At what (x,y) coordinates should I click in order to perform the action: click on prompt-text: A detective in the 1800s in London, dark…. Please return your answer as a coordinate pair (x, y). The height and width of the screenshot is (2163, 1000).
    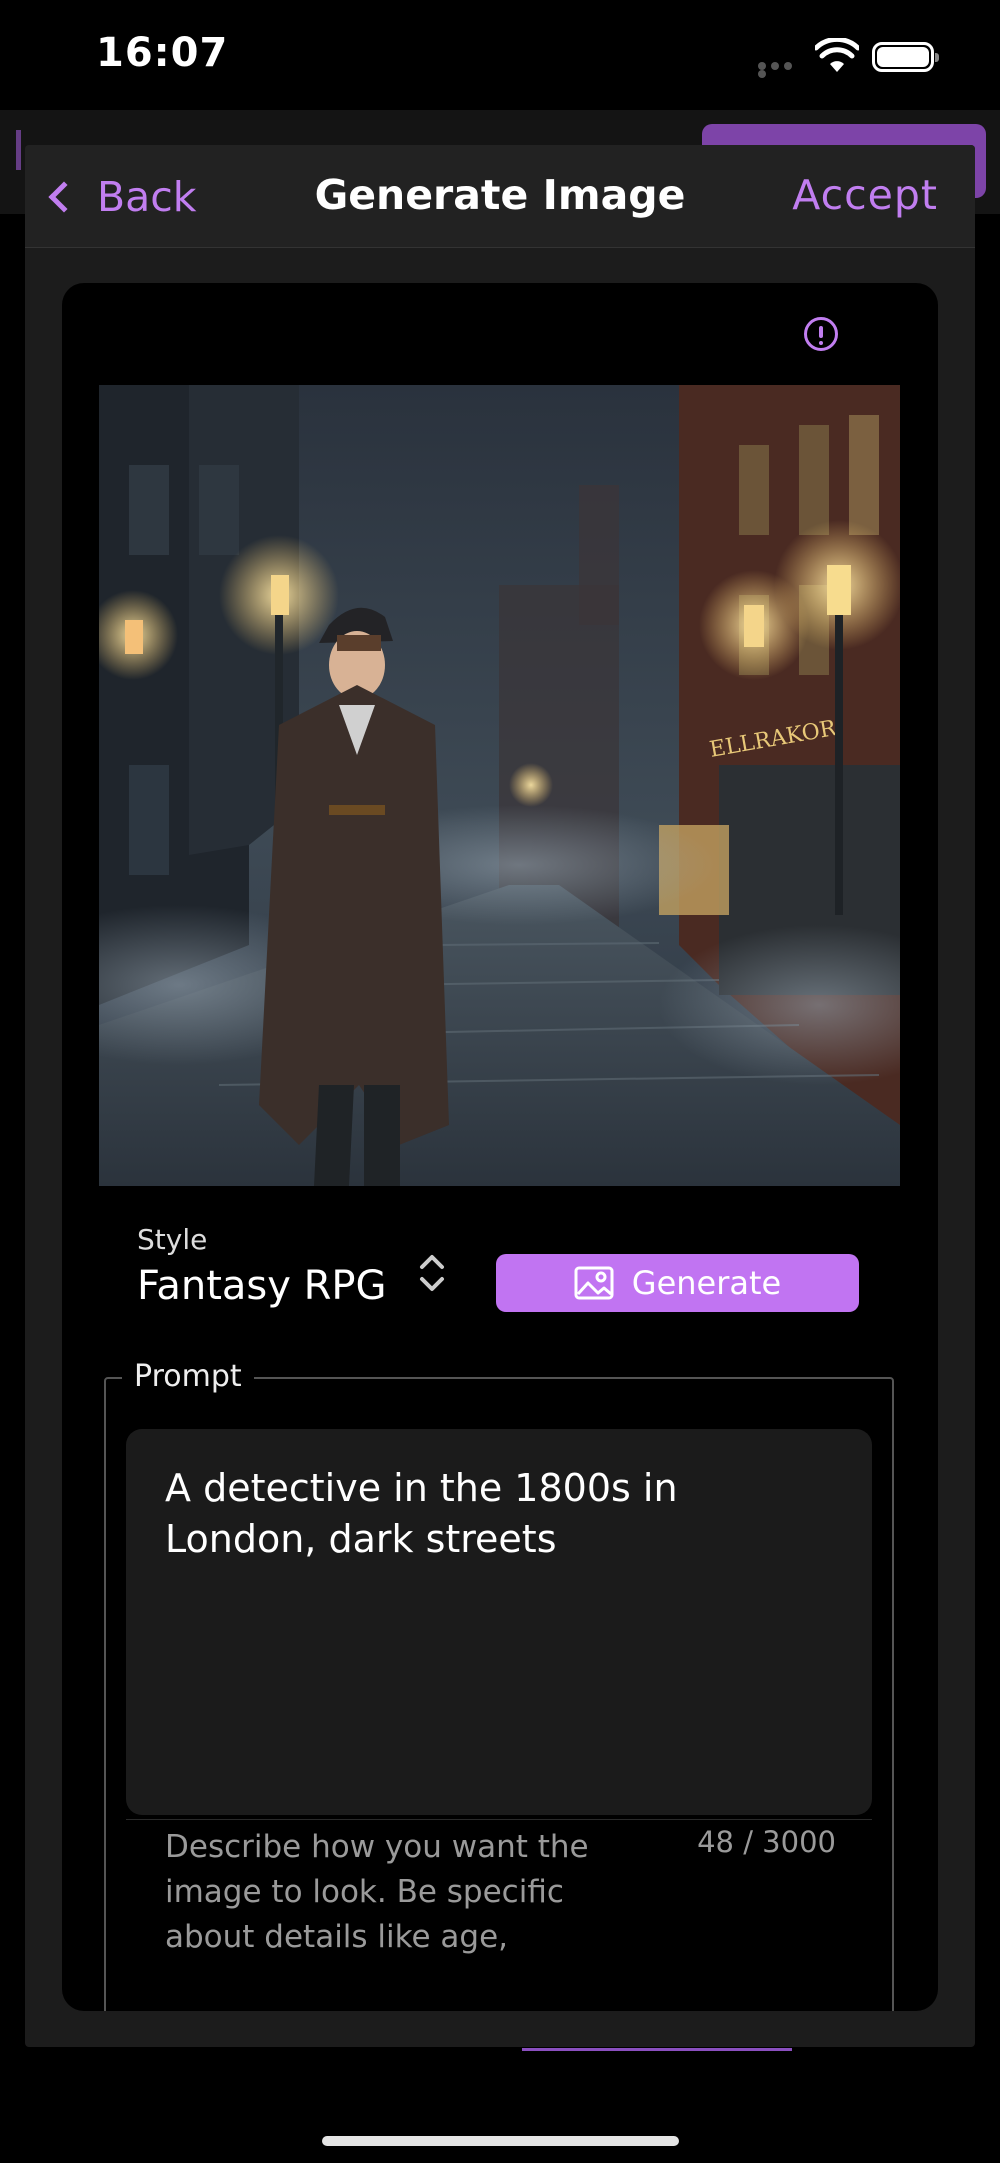
    Looking at the image, I should click on (485, 1514).